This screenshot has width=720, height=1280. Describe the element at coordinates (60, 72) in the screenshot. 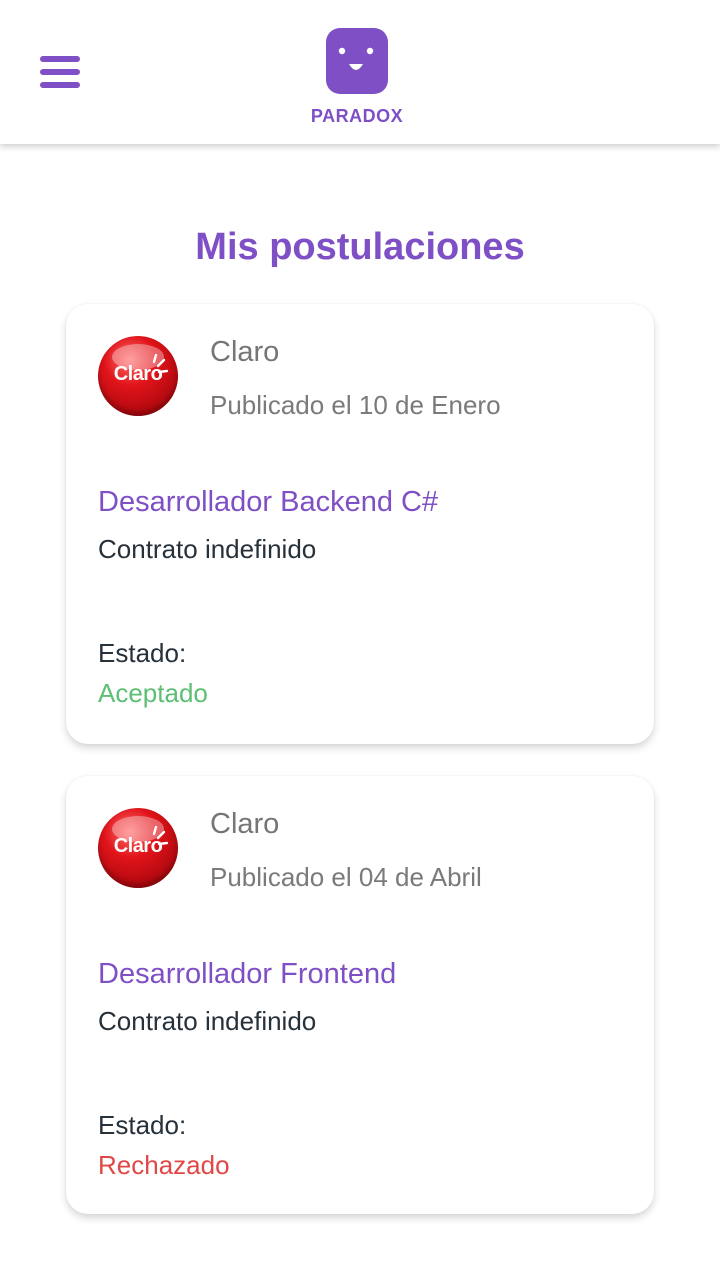

I see `hamburger-menu-icon` at that location.